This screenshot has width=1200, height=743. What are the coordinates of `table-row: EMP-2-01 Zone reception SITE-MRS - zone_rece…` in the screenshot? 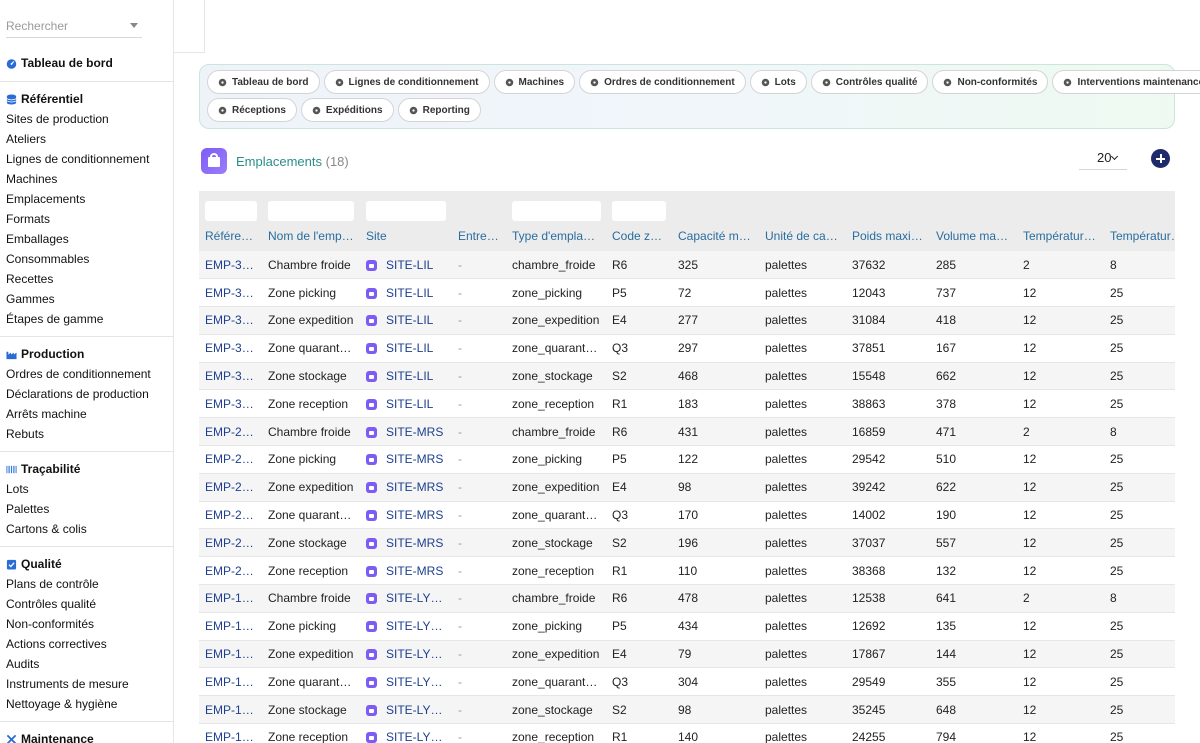 It's located at (687, 571).